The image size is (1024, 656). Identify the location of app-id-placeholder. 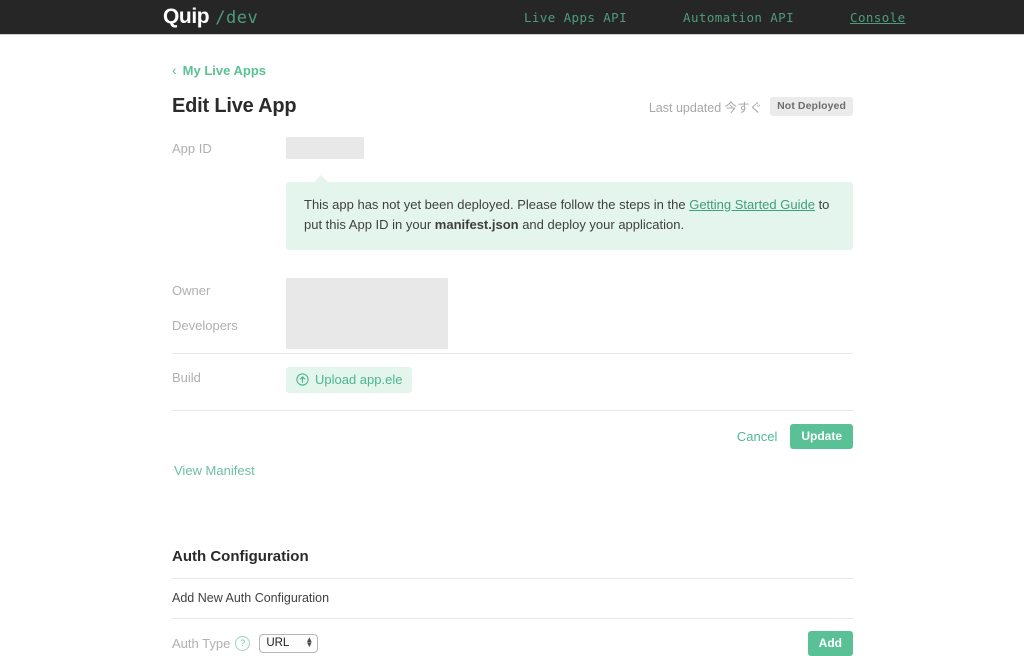
(325, 147).